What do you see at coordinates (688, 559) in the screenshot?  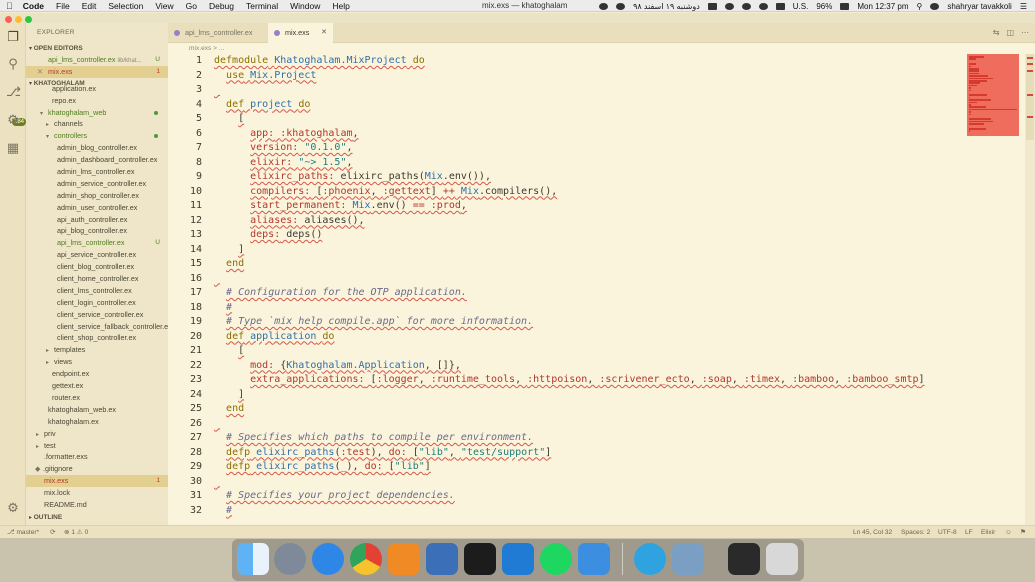 I see `preview-icon` at bounding box center [688, 559].